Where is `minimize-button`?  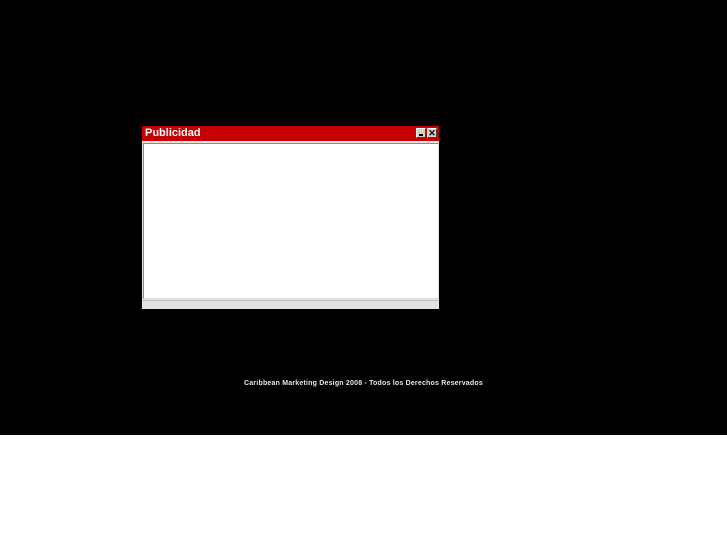 minimize-button is located at coordinates (421, 133).